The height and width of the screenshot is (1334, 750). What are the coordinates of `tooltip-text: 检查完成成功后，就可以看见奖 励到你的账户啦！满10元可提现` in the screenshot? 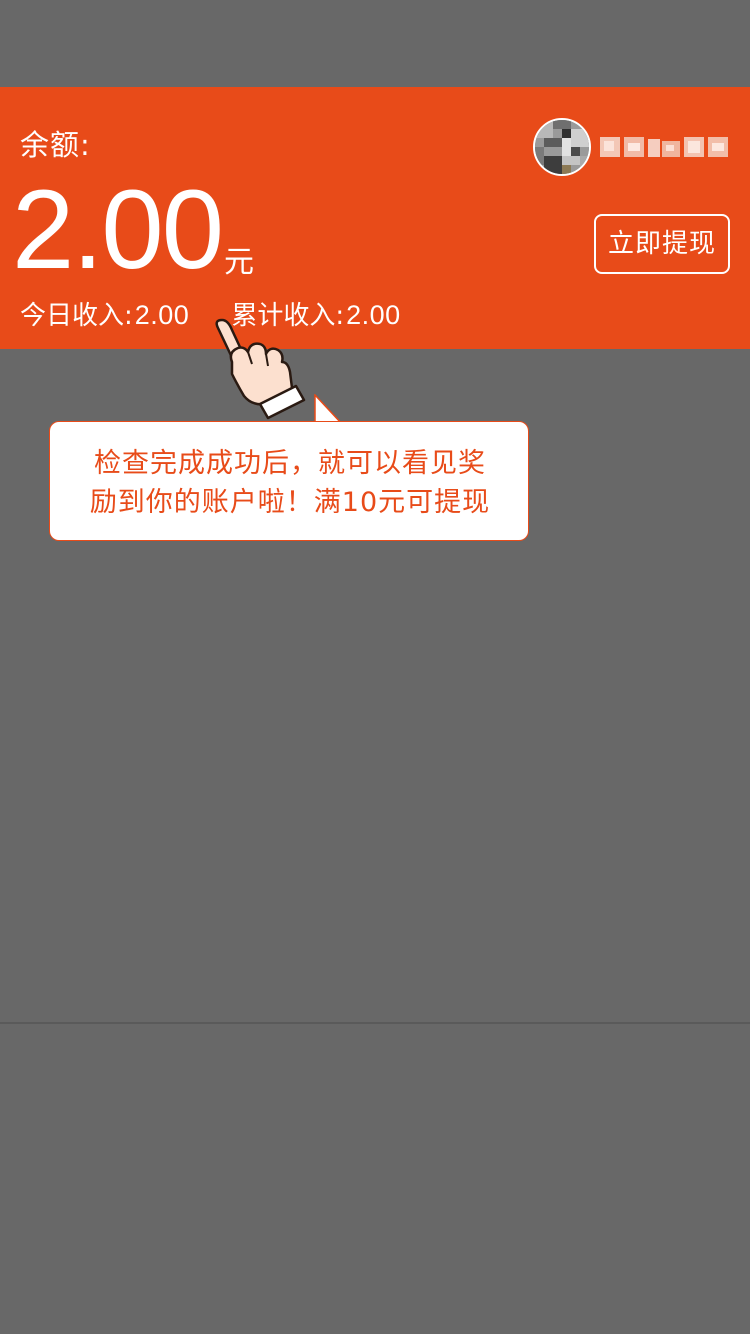 It's located at (290, 483).